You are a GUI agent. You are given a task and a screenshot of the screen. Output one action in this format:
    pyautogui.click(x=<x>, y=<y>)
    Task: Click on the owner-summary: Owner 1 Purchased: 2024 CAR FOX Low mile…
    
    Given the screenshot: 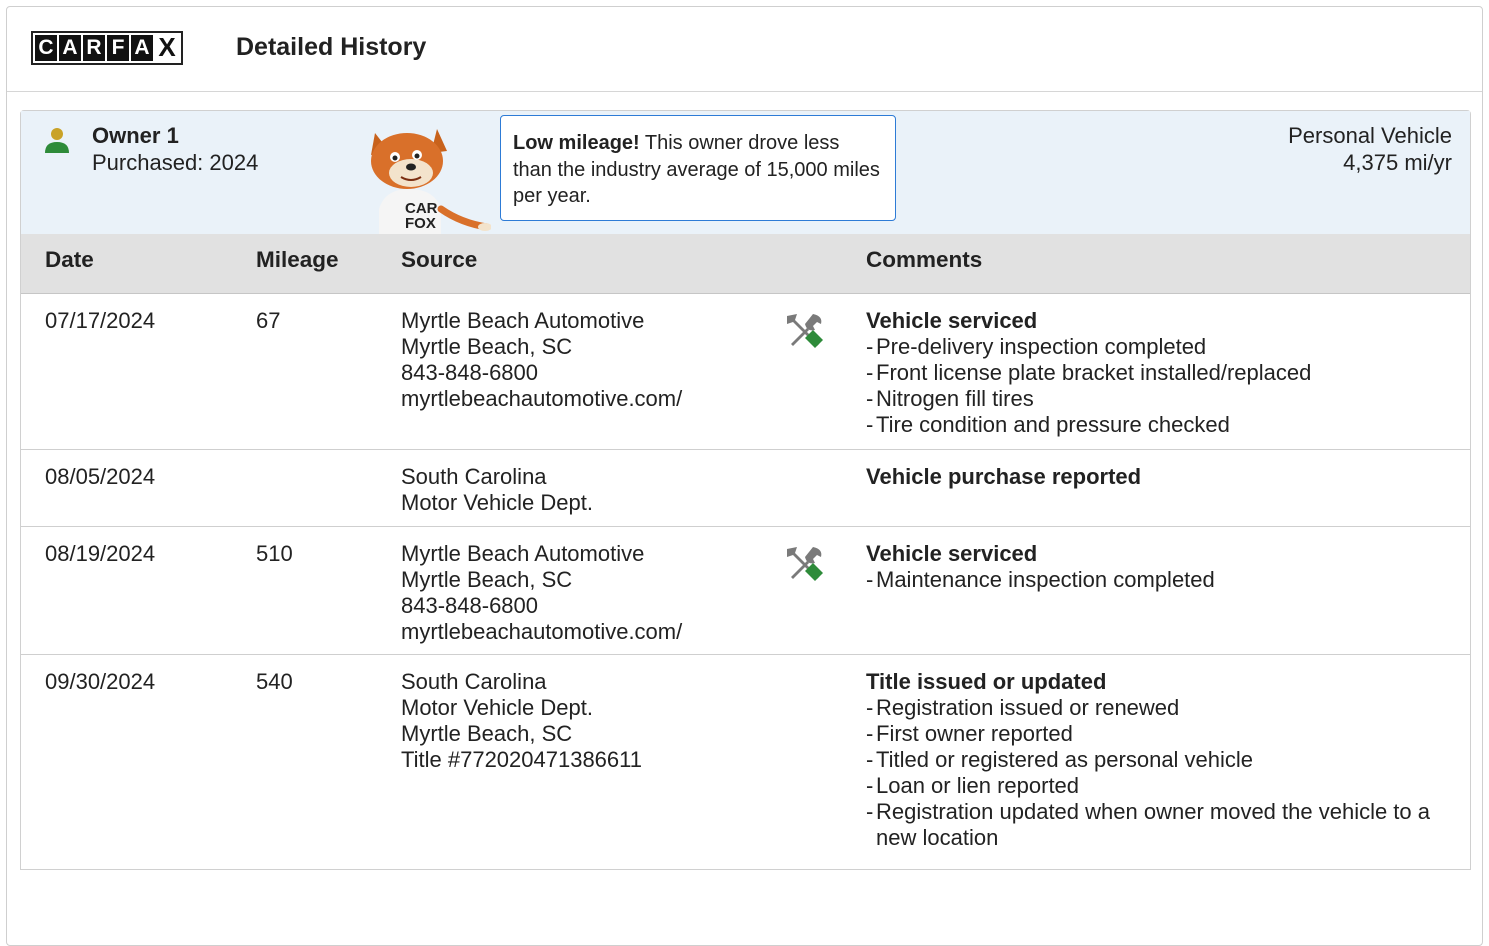 What is the action you would take?
    pyautogui.click(x=745, y=173)
    